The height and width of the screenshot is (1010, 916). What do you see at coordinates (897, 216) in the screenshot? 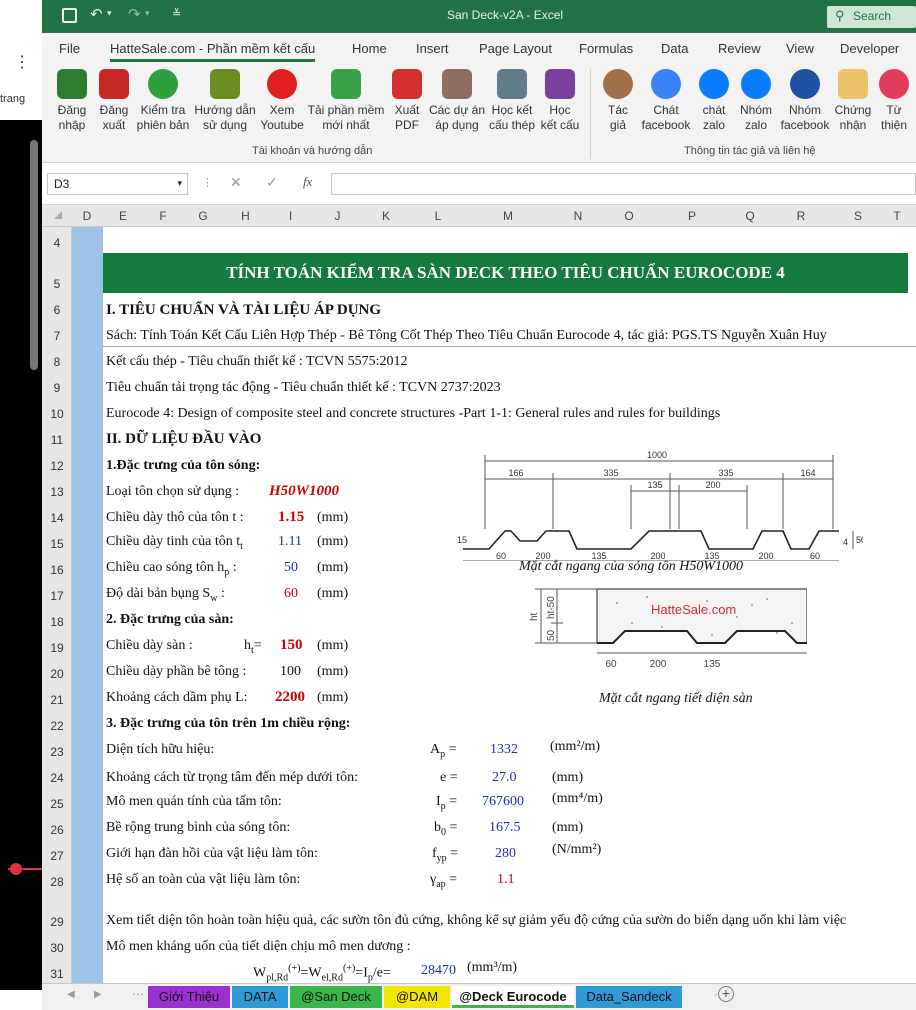
I see `column-T: T` at bounding box center [897, 216].